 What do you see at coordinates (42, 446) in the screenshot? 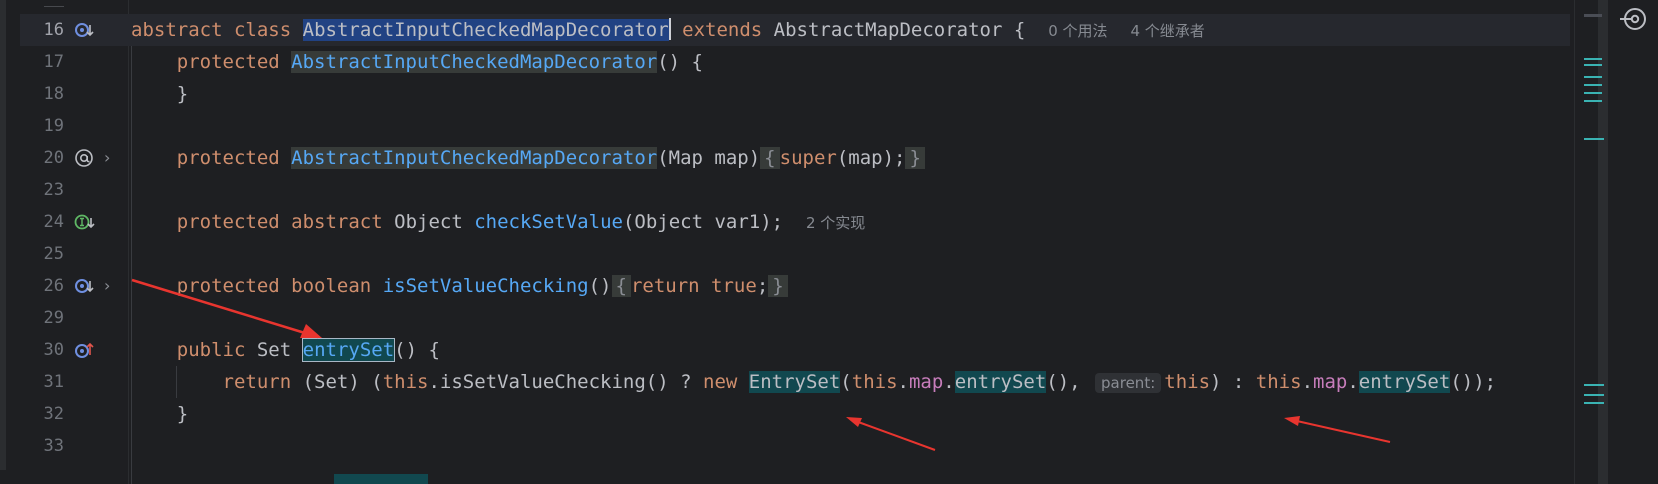
I see `line-number: 33` at bounding box center [42, 446].